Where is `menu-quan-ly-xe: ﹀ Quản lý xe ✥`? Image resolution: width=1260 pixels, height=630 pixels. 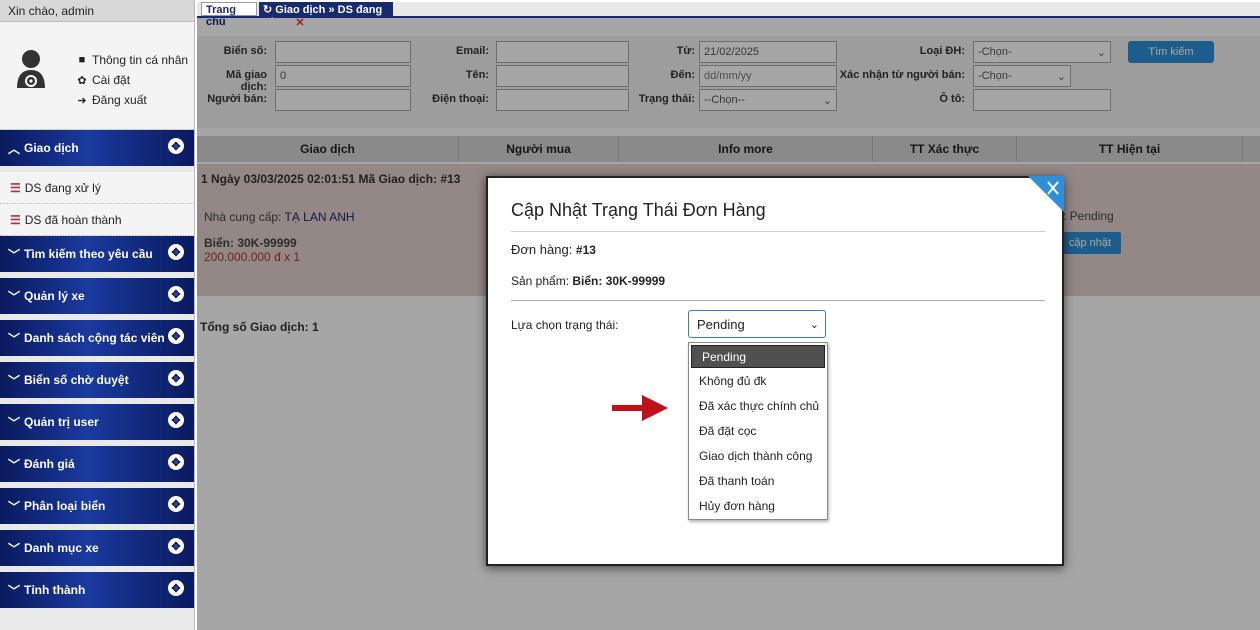
menu-quan-ly-xe: ﹀ Quản lý xe ✥ is located at coordinates (97, 299).